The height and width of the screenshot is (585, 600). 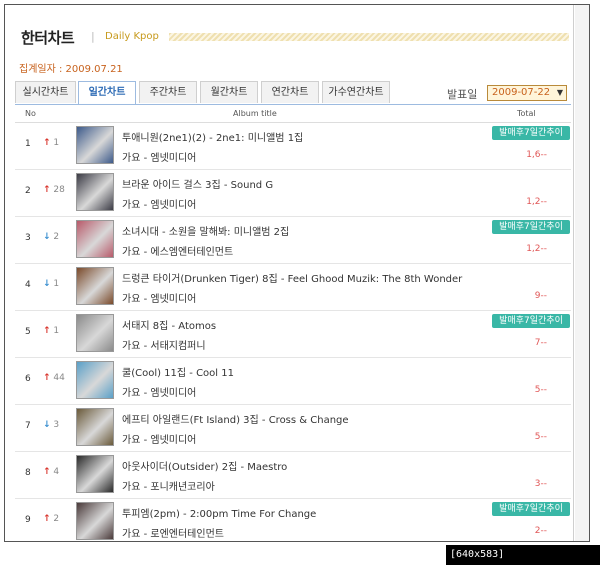 I want to click on album-title-link: 소녀시대 - 소원을 말해봐: 미니앨범 2집, so click(x=205, y=230).